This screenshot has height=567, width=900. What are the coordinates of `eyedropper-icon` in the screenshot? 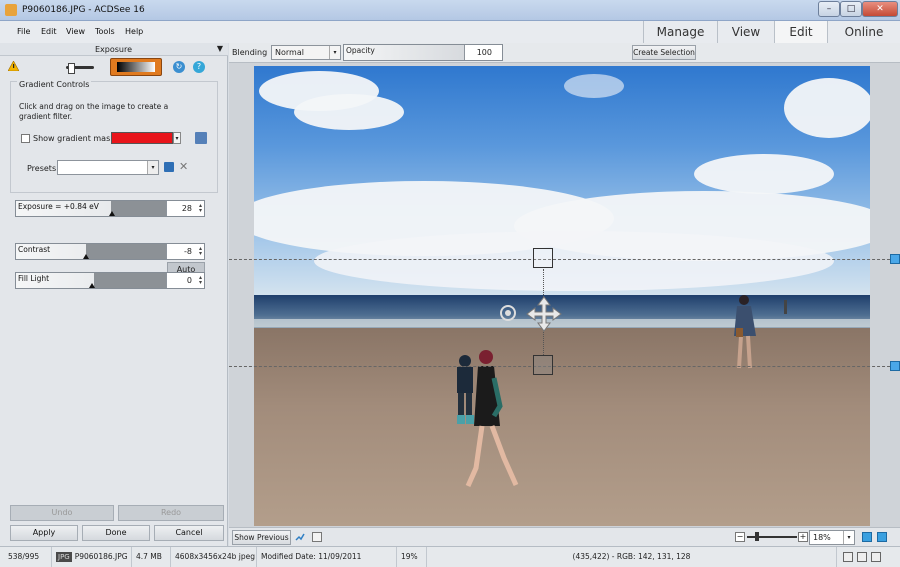 It's located at (201, 138).